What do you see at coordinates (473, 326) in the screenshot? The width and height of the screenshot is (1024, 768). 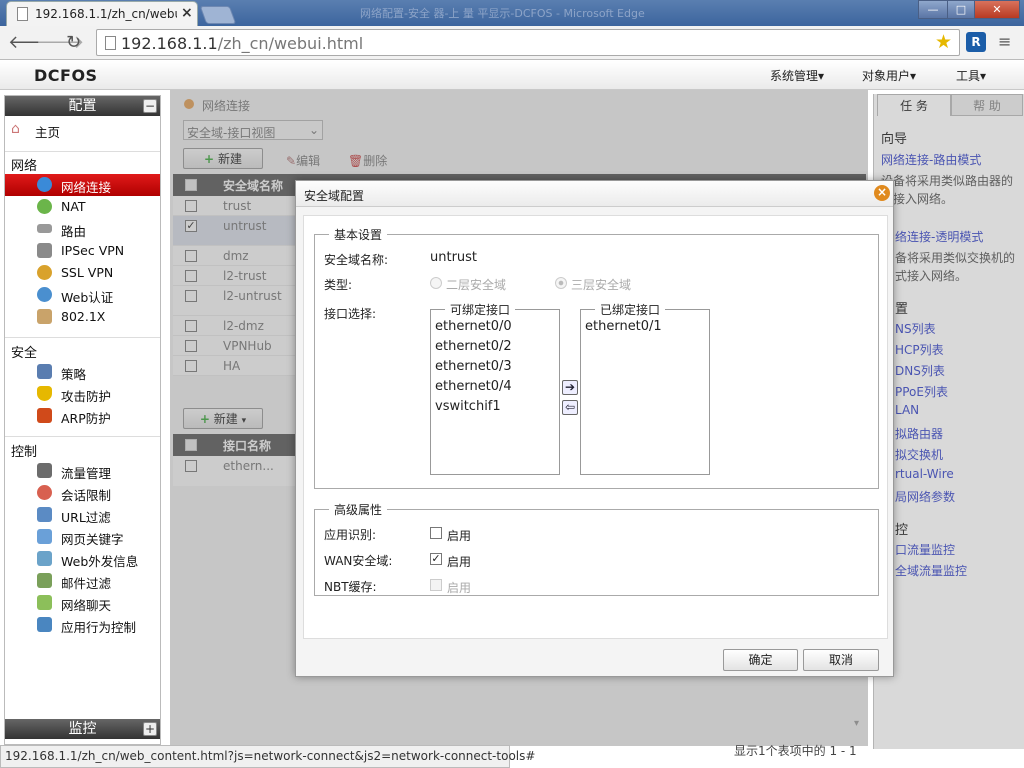 I see `list-item: ethernet0/0` at bounding box center [473, 326].